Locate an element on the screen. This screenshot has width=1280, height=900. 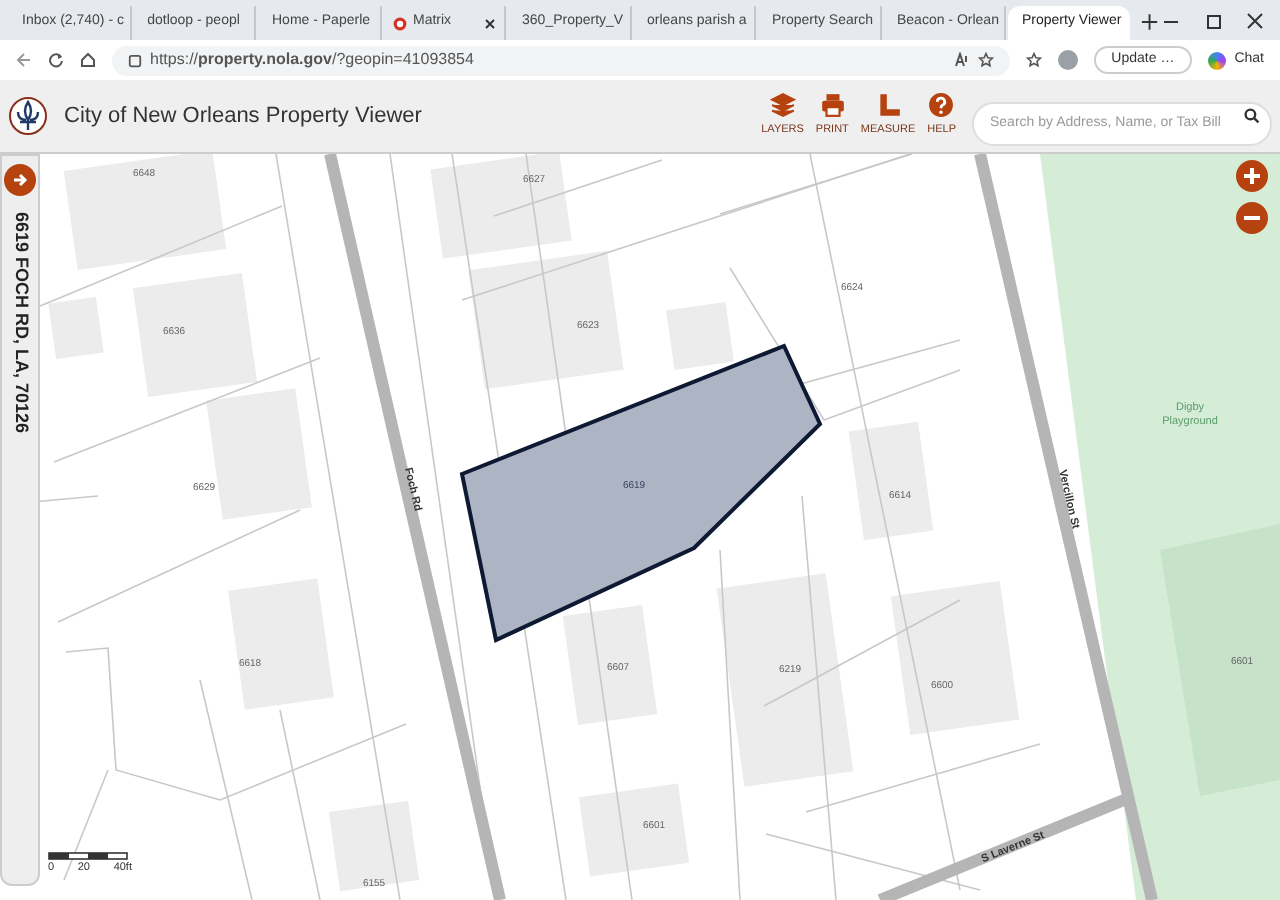
url-field: https://property.nola.gov/?geopin=41093854 is located at coordinates (561, 60).